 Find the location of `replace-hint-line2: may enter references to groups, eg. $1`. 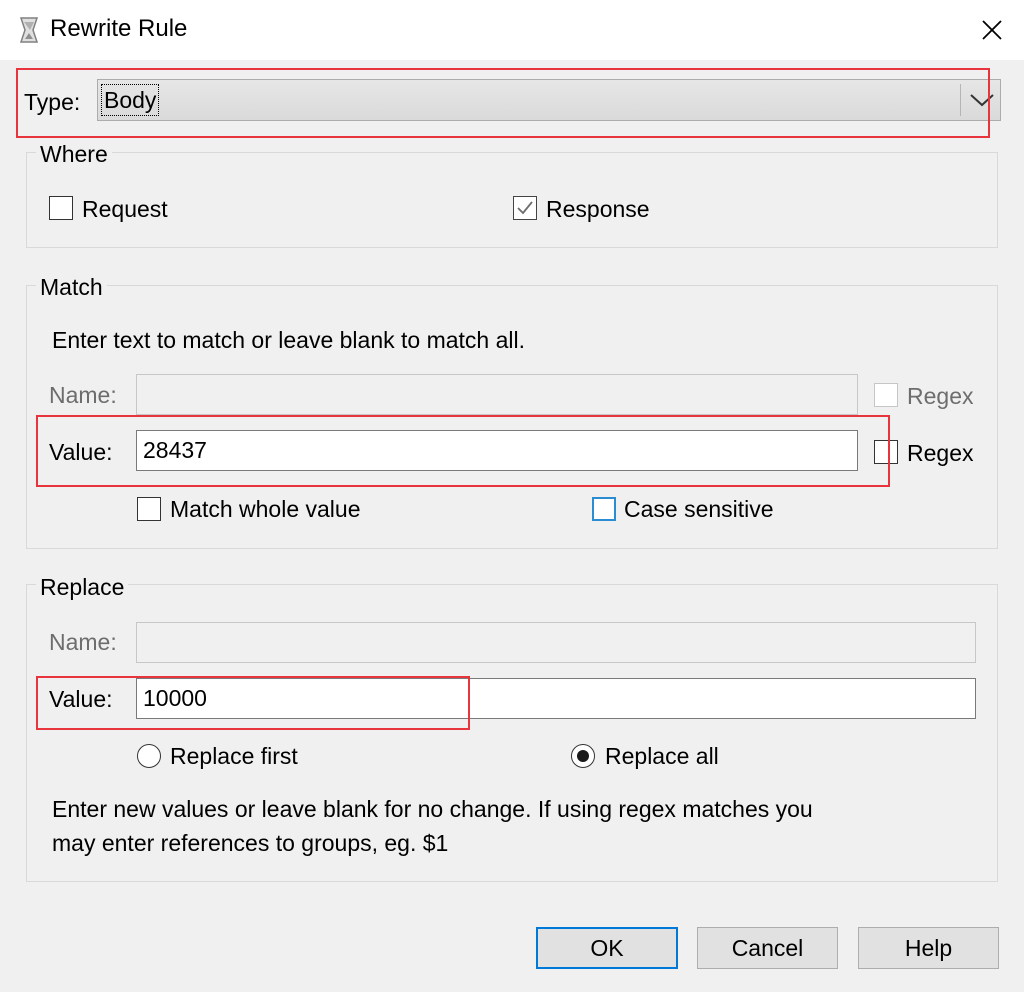

replace-hint-line2: may enter references to groups, eg. $1 is located at coordinates (250, 843).